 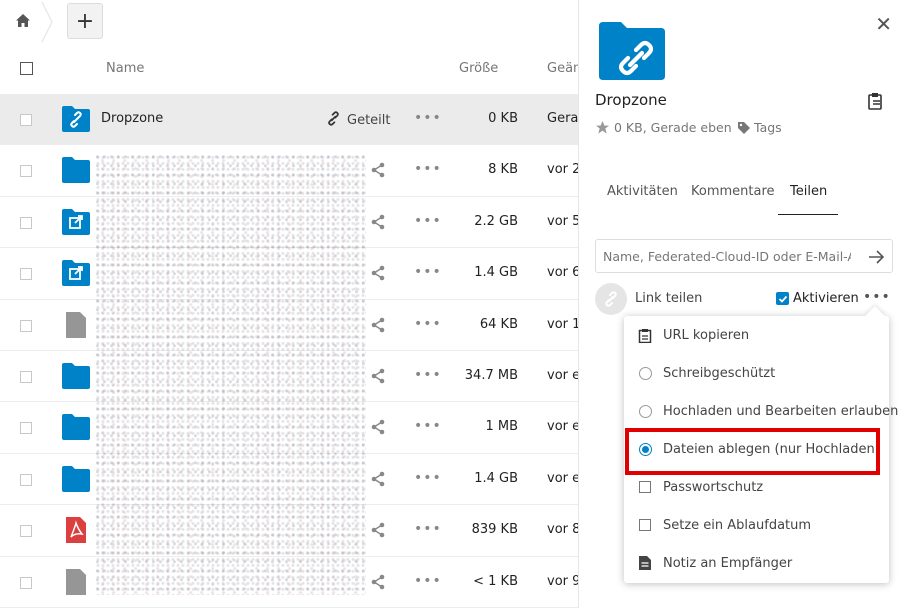 I want to click on menu-item-4: Dateien ablegen (nur Hochladen), so click(x=756, y=449).